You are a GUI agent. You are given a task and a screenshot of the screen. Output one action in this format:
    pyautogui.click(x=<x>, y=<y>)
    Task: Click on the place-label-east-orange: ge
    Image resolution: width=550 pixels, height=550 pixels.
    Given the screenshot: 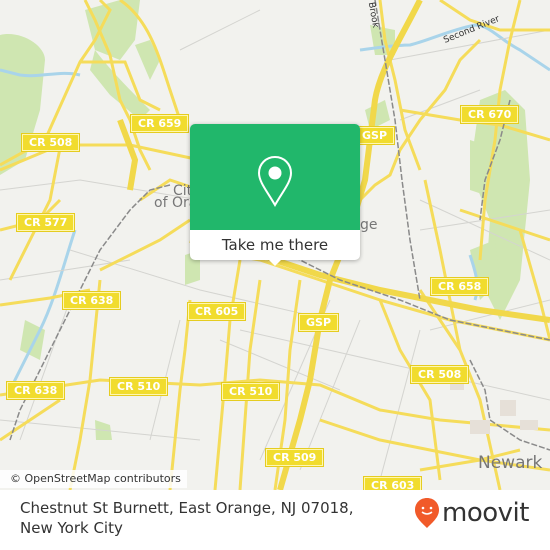 What is the action you would take?
    pyautogui.click(x=369, y=225)
    